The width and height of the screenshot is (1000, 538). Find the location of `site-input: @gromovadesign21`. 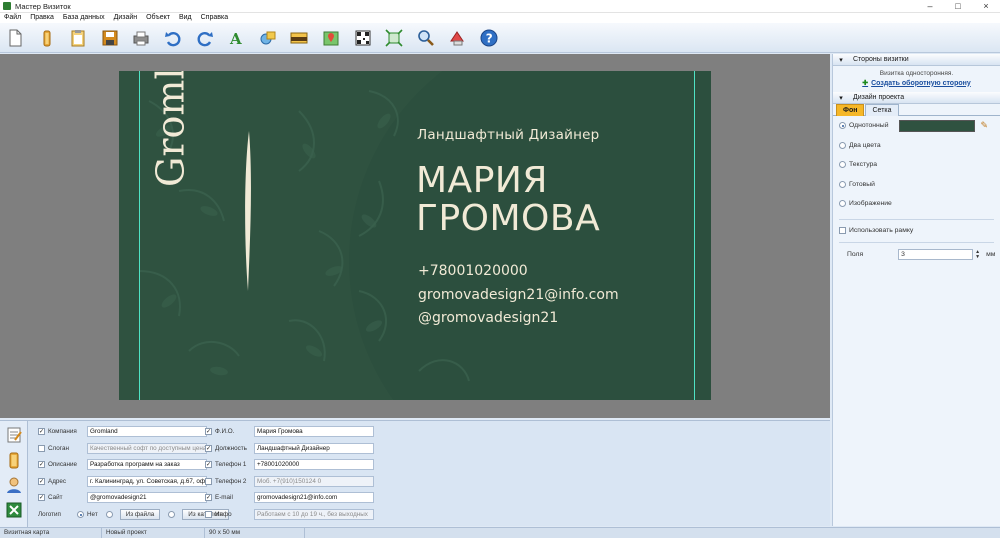

site-input: @gromovadesign21 is located at coordinates (147, 497).